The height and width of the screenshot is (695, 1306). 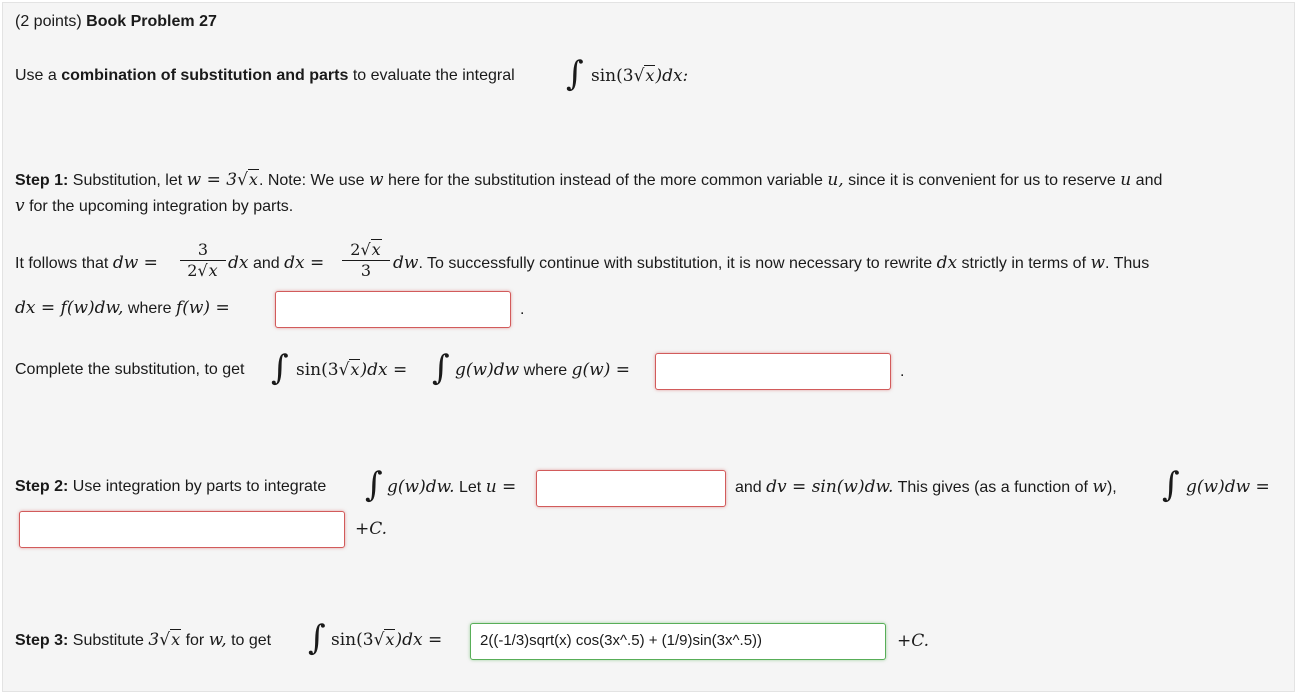 I want to click on fraction-dx: 2√x 3, so click(x=366, y=260).